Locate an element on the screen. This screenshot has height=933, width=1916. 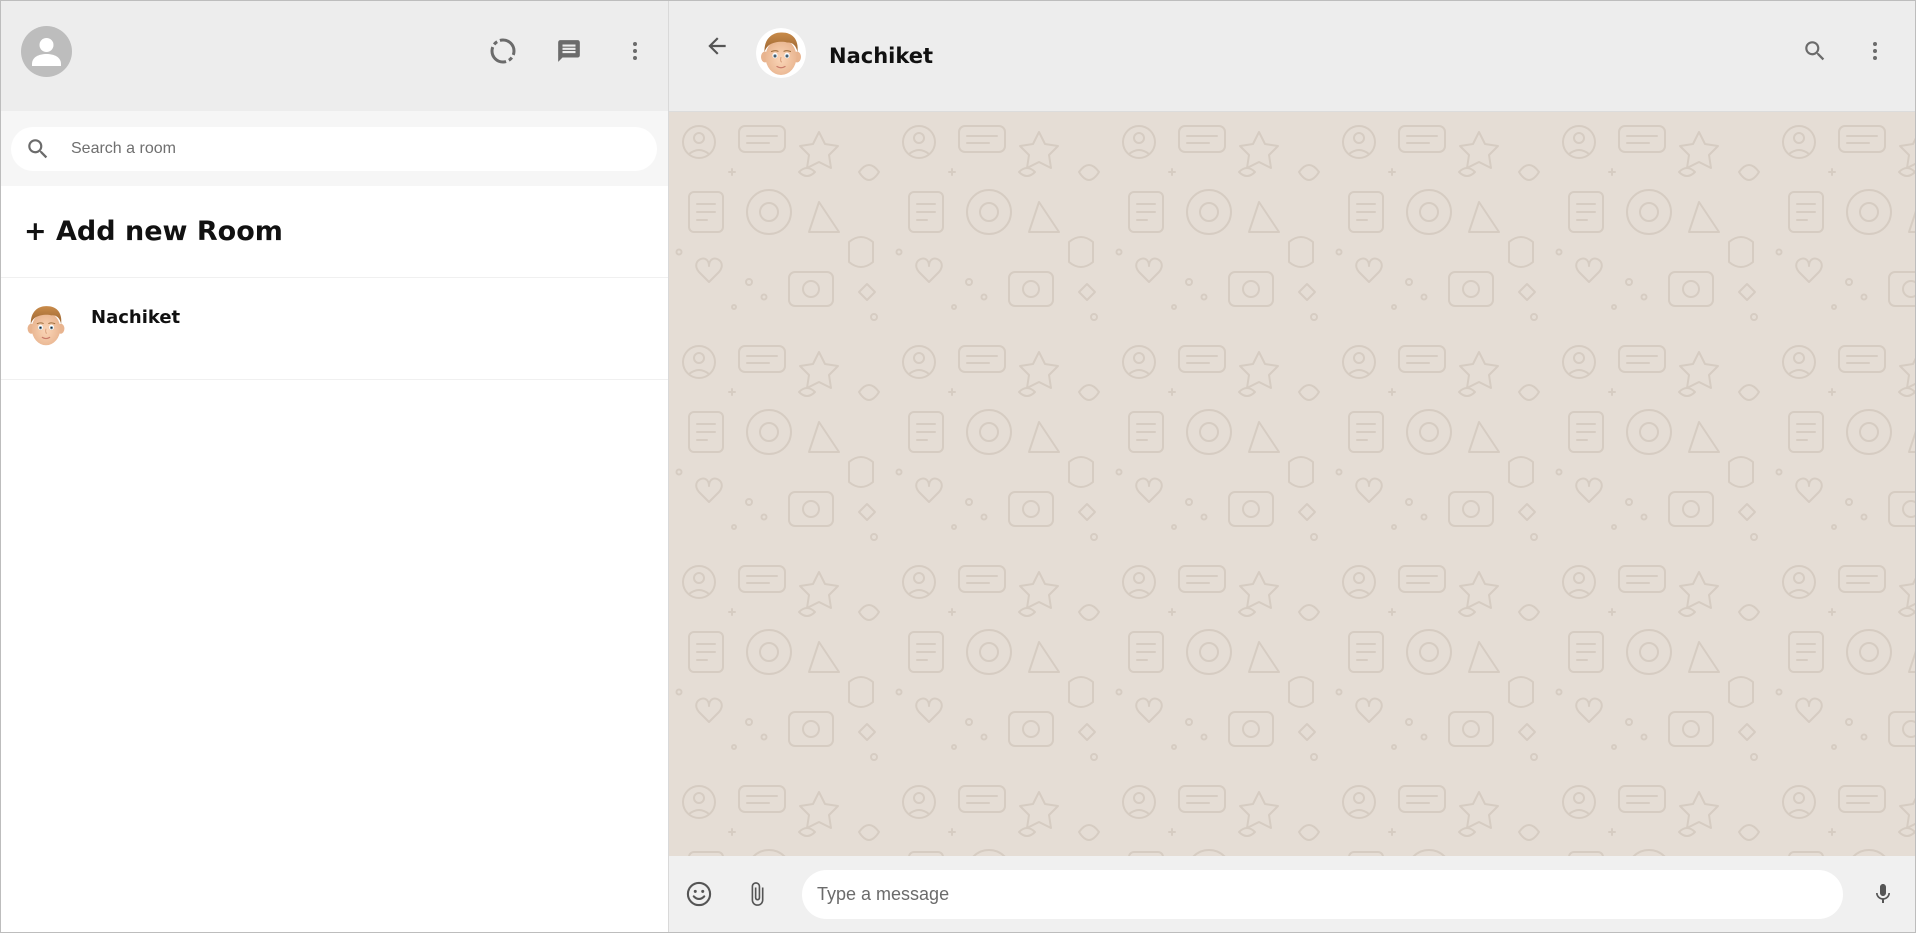
user-avatar is located at coordinates (46, 51).